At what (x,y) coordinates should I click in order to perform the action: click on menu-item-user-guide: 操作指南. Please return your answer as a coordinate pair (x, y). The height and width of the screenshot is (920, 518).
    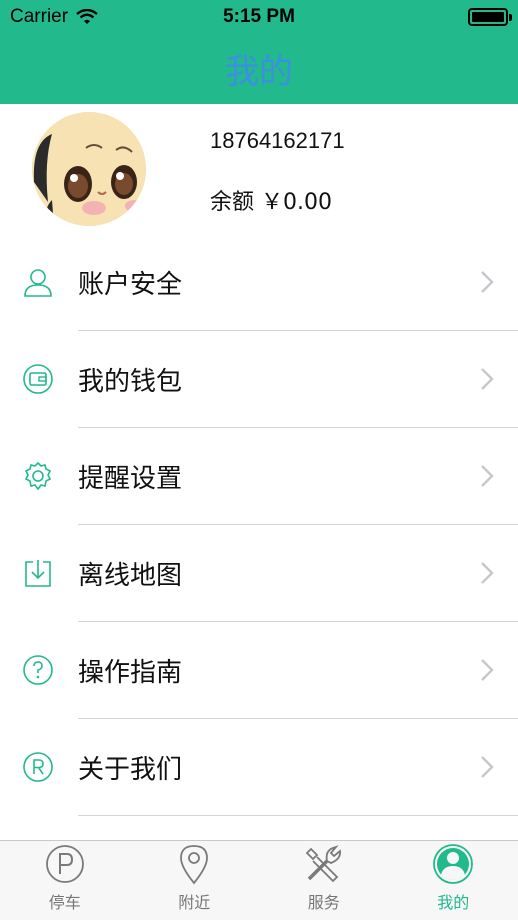
    Looking at the image, I should click on (259, 670).